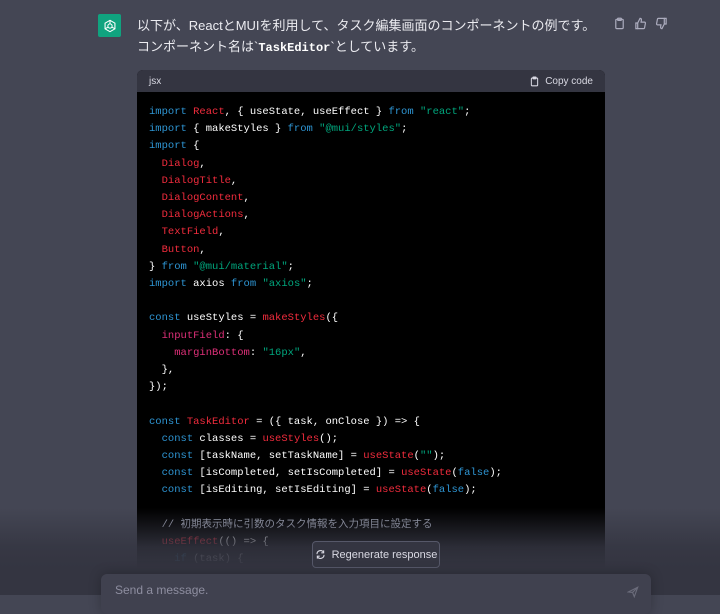 This screenshot has width=720, height=614. What do you see at coordinates (177, 250) in the screenshot?
I see `code-line: Button,` at bounding box center [177, 250].